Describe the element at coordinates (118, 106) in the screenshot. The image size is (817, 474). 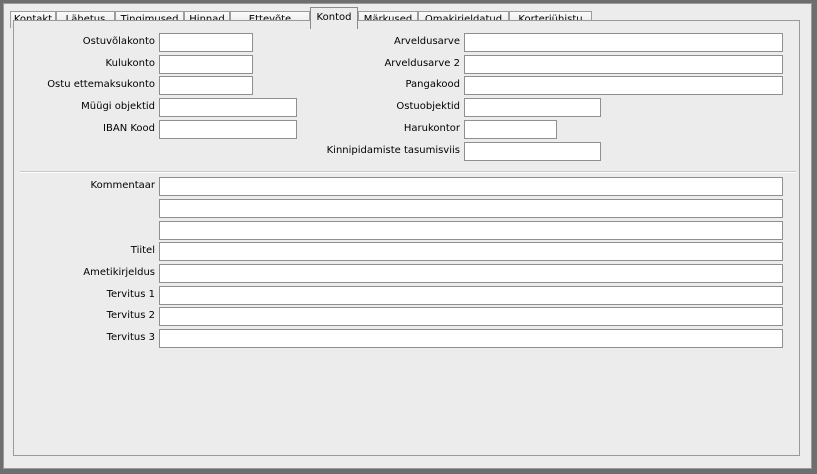
I see `muugi-objektid-label: Müügi objektid` at that location.